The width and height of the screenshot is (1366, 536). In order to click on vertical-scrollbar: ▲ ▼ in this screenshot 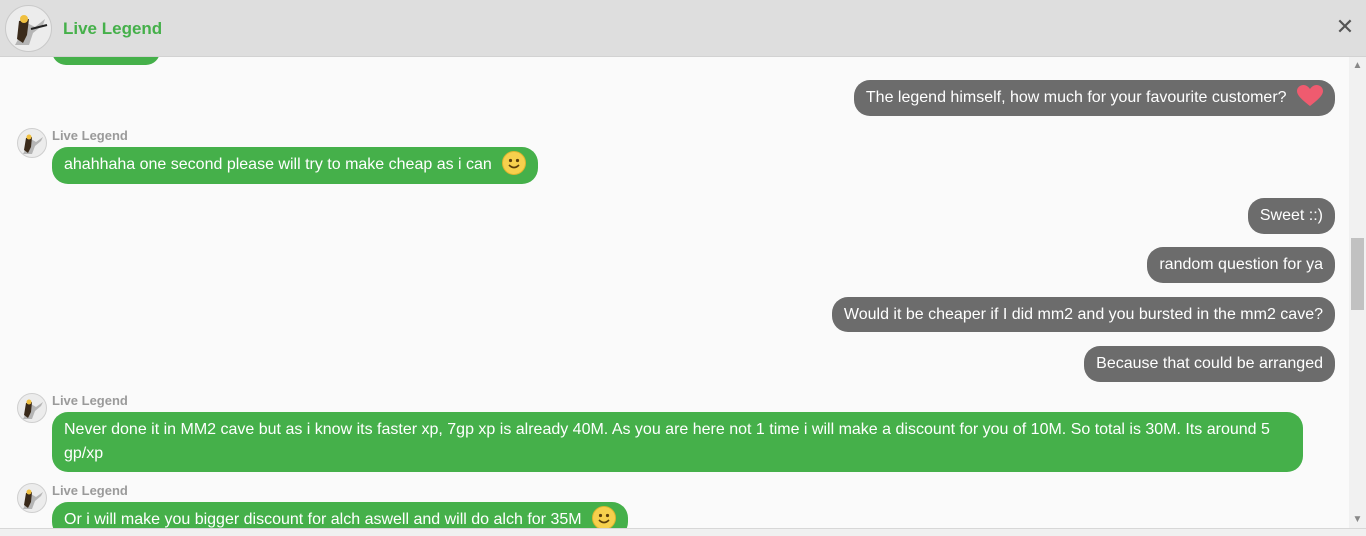, I will do `click(1357, 292)`.